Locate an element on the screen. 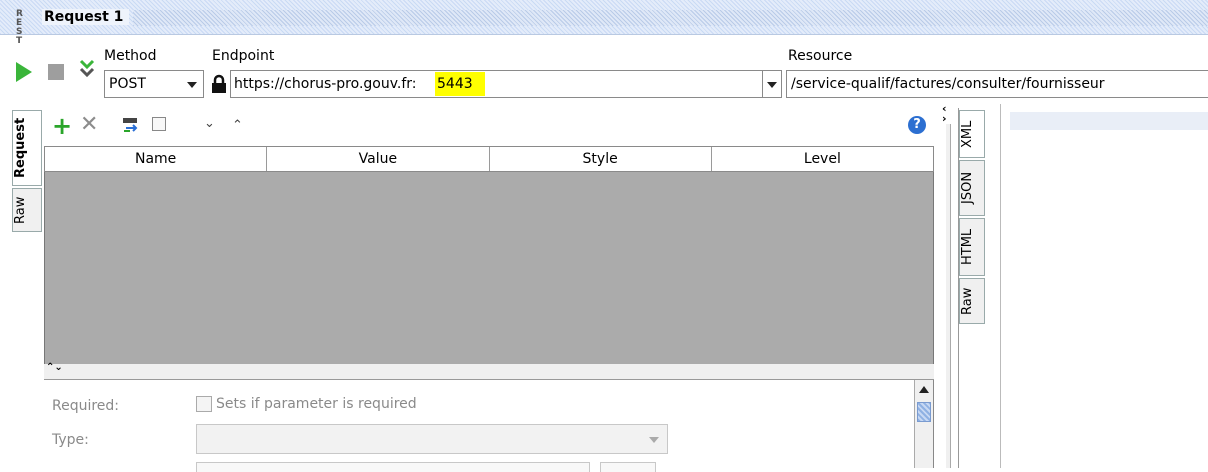  pane-divider is located at coordinates (948, 296).